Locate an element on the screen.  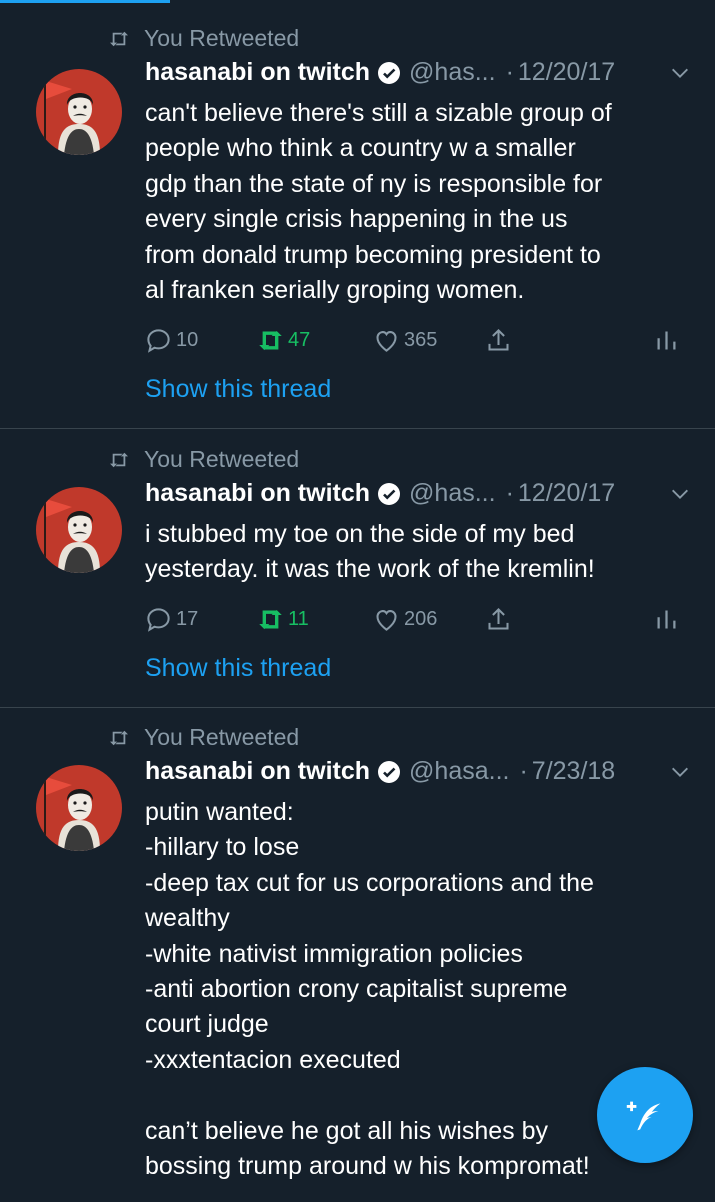
compose-tweet-button is located at coordinates (645, 1115).